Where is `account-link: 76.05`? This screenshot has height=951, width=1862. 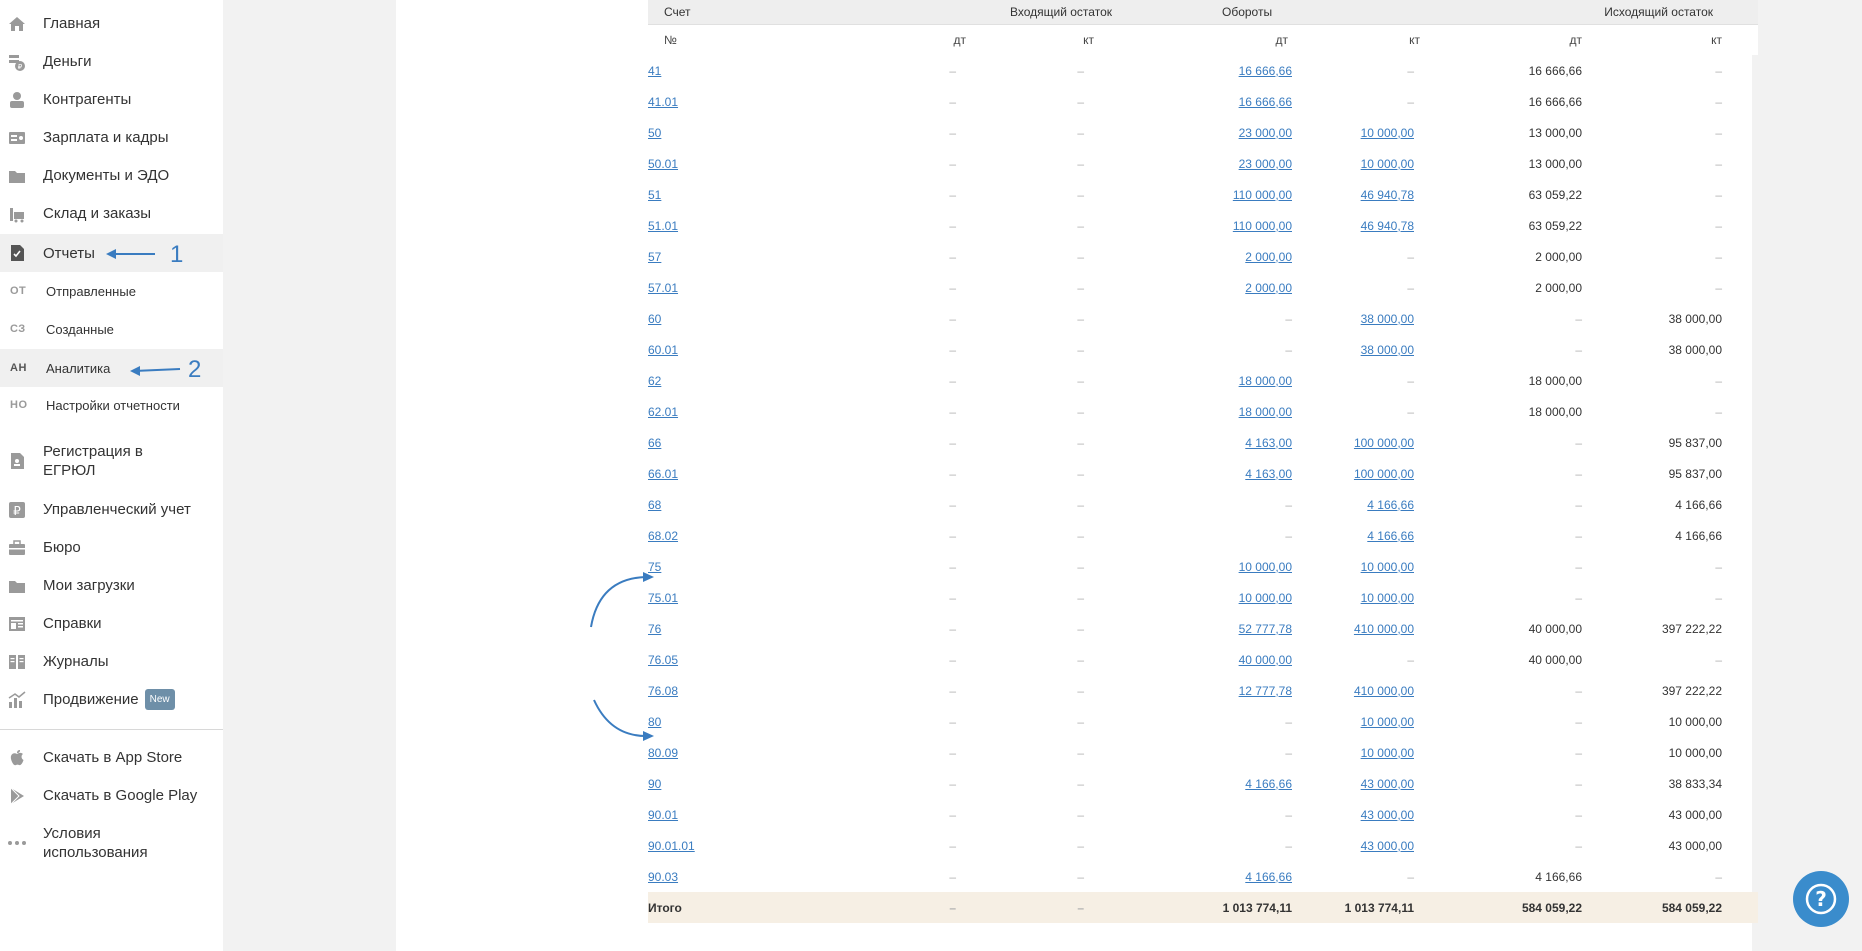
account-link: 76.05 is located at coordinates (663, 660).